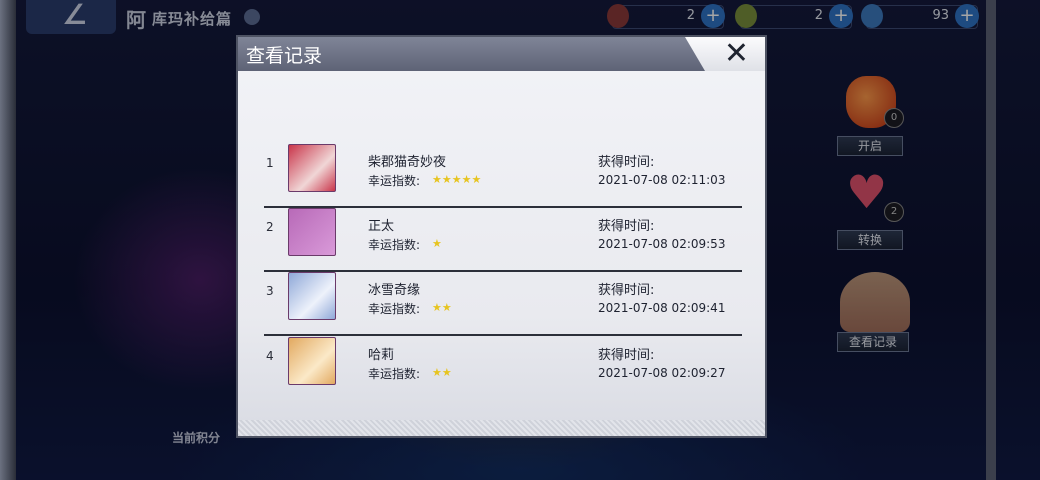 This screenshot has height=480, width=1040. What do you see at coordinates (270, 356) in the screenshot?
I see `record-rank: 4` at bounding box center [270, 356].